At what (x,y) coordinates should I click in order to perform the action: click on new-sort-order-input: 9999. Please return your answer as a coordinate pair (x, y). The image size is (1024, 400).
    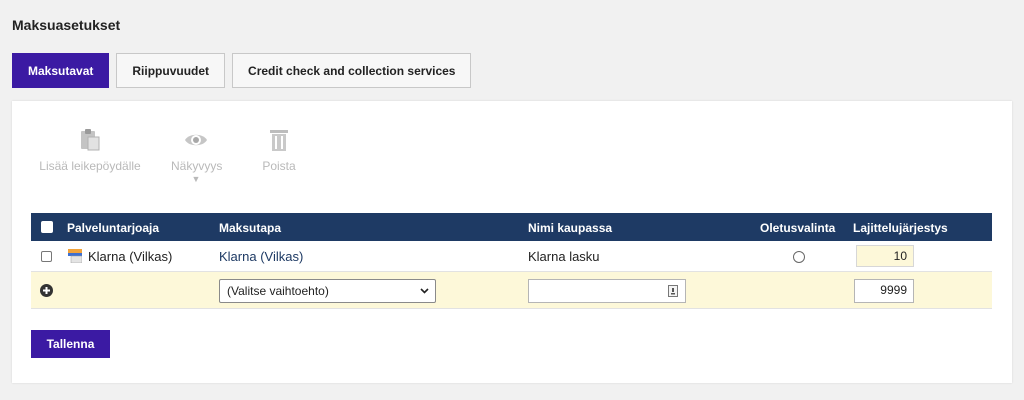
    Looking at the image, I should click on (884, 291).